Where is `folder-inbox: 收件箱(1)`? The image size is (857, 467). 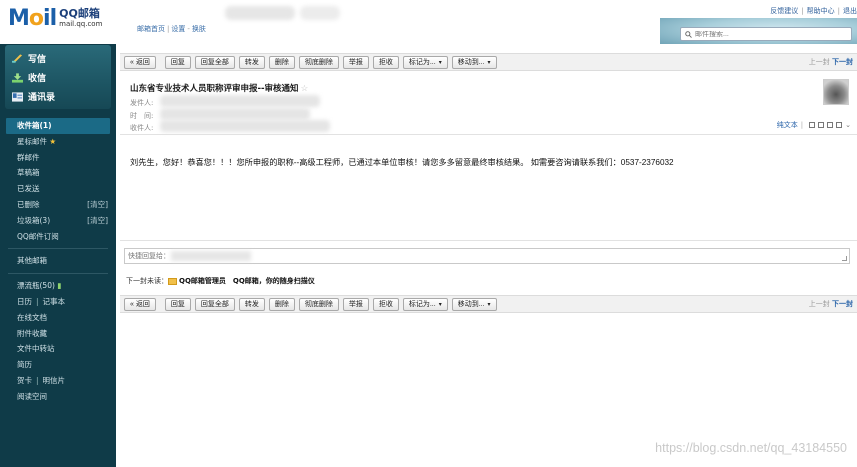 folder-inbox: 收件箱(1) is located at coordinates (58, 126).